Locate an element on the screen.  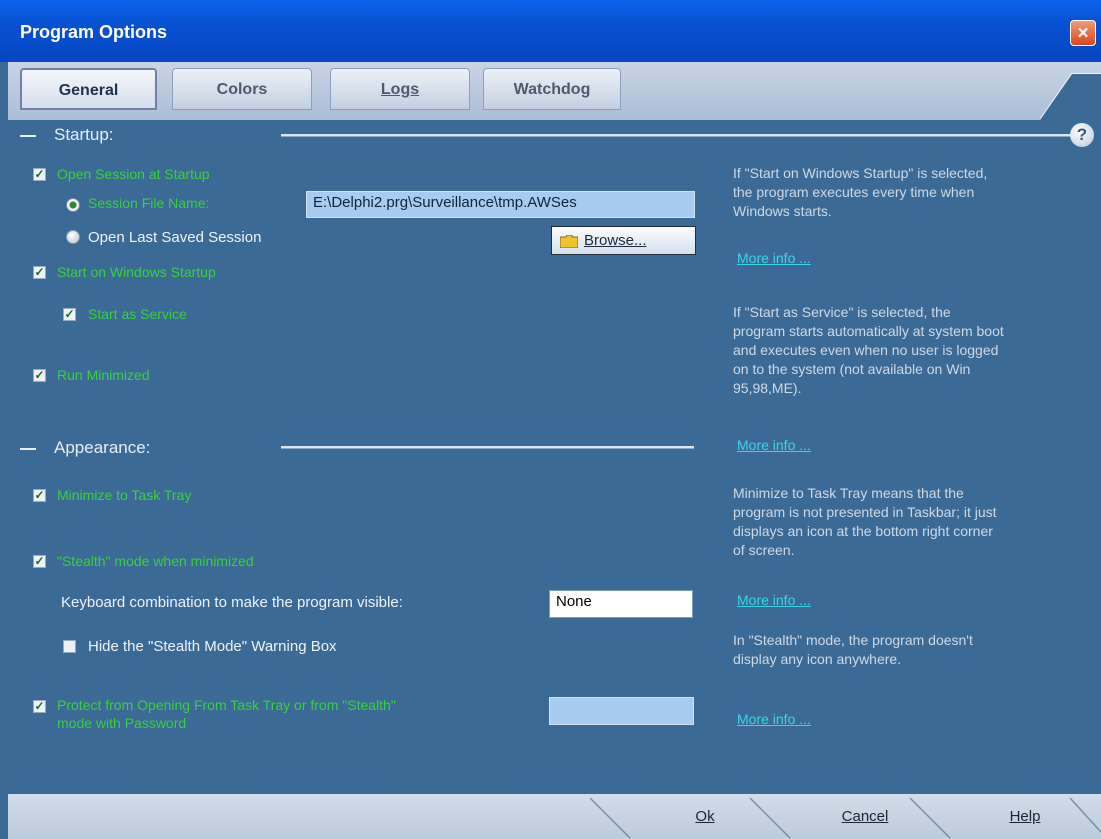
label-start-service: Start as Service is located at coordinates (137, 314).